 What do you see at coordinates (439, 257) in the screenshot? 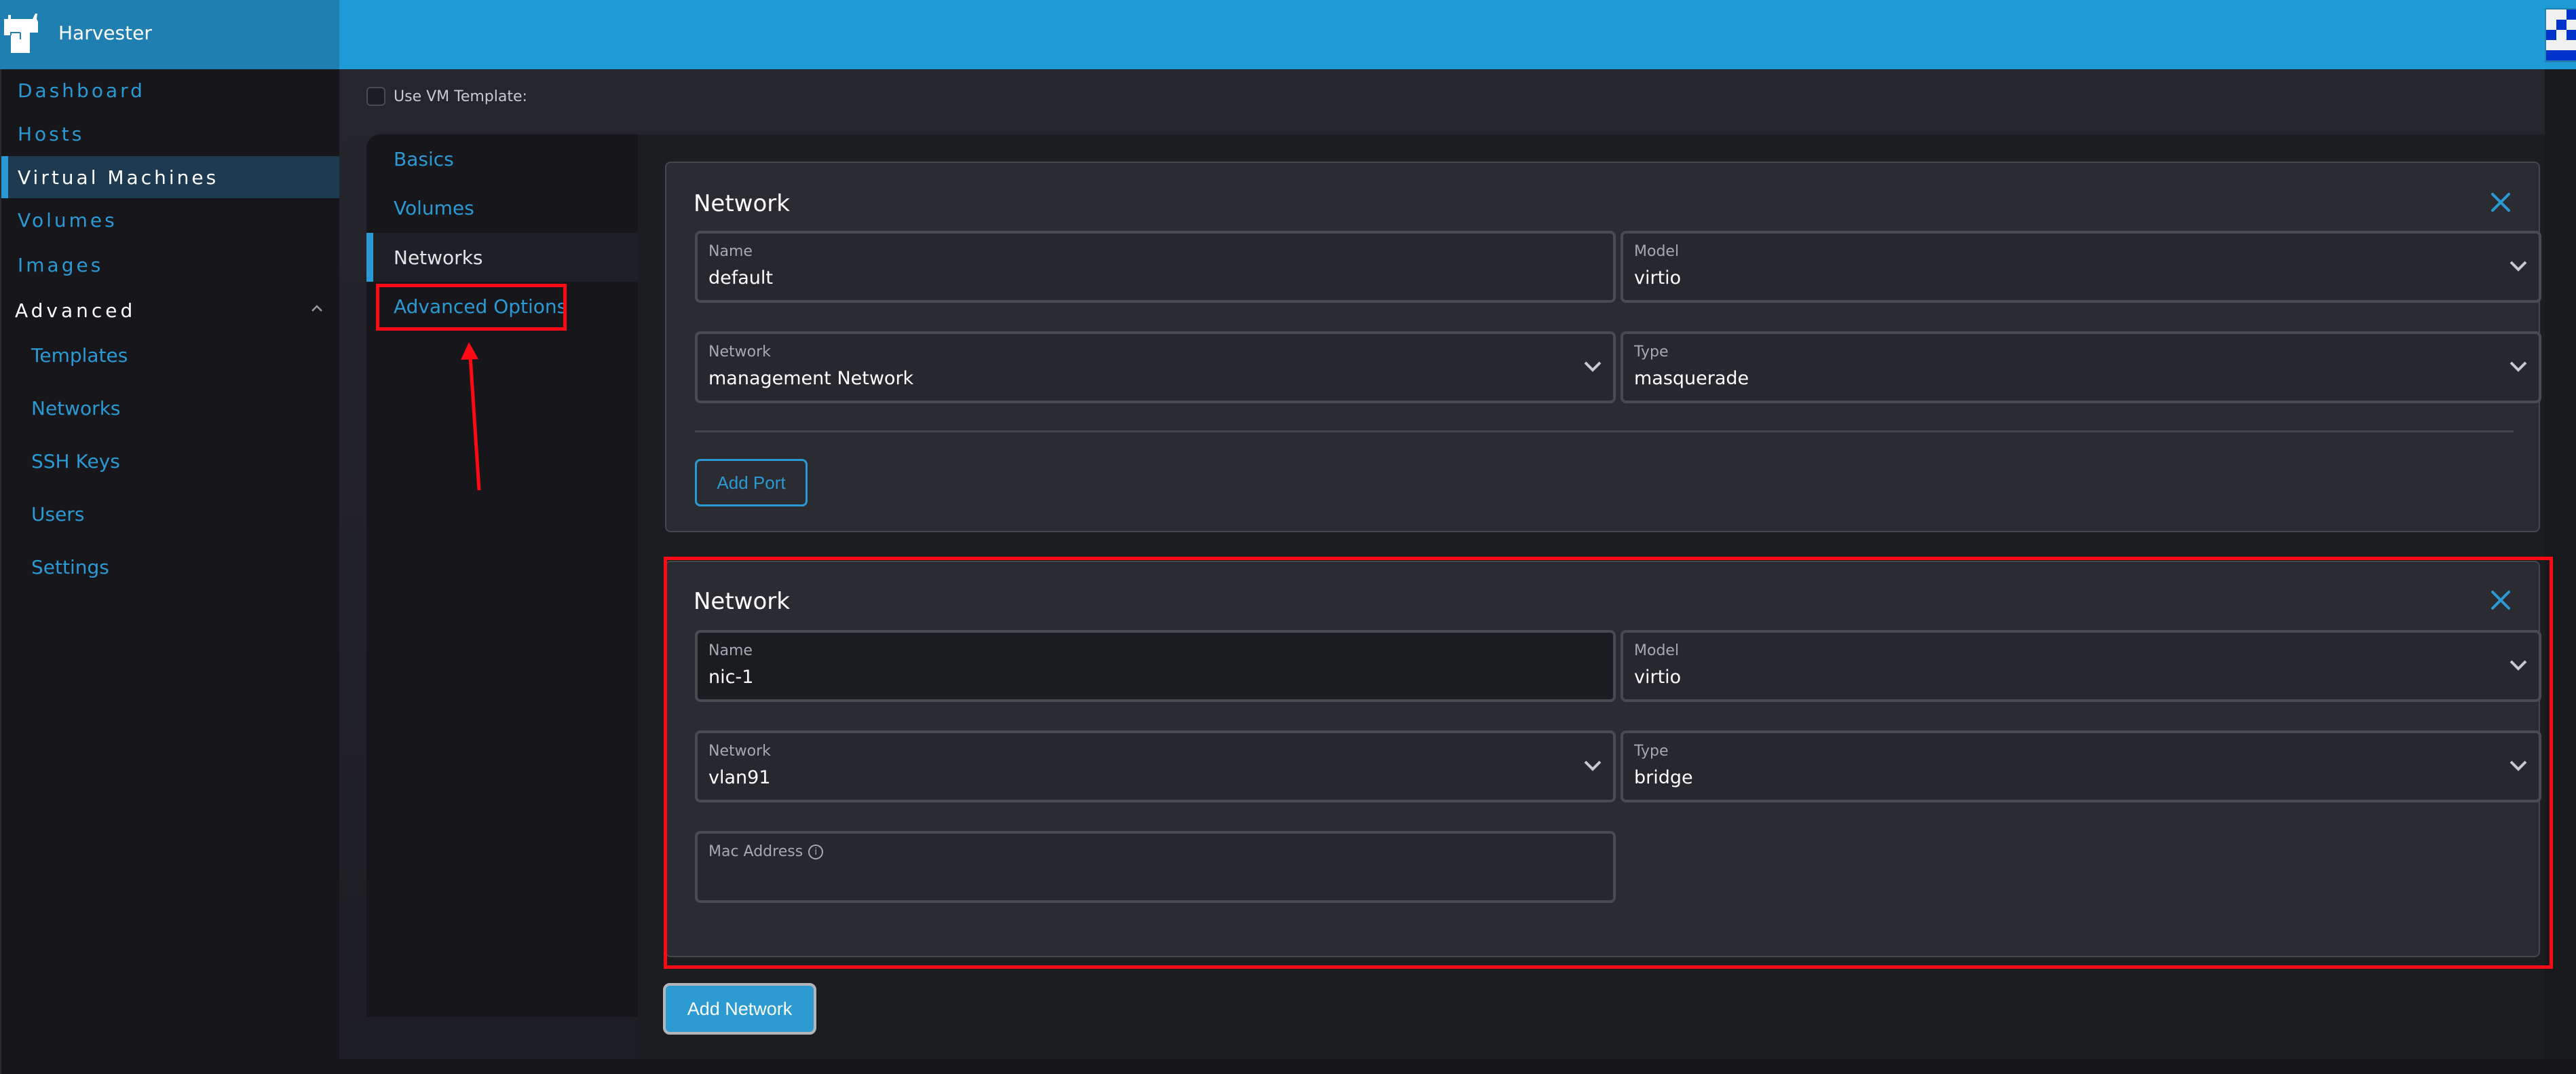
I see `tab-label: Networks` at bounding box center [439, 257].